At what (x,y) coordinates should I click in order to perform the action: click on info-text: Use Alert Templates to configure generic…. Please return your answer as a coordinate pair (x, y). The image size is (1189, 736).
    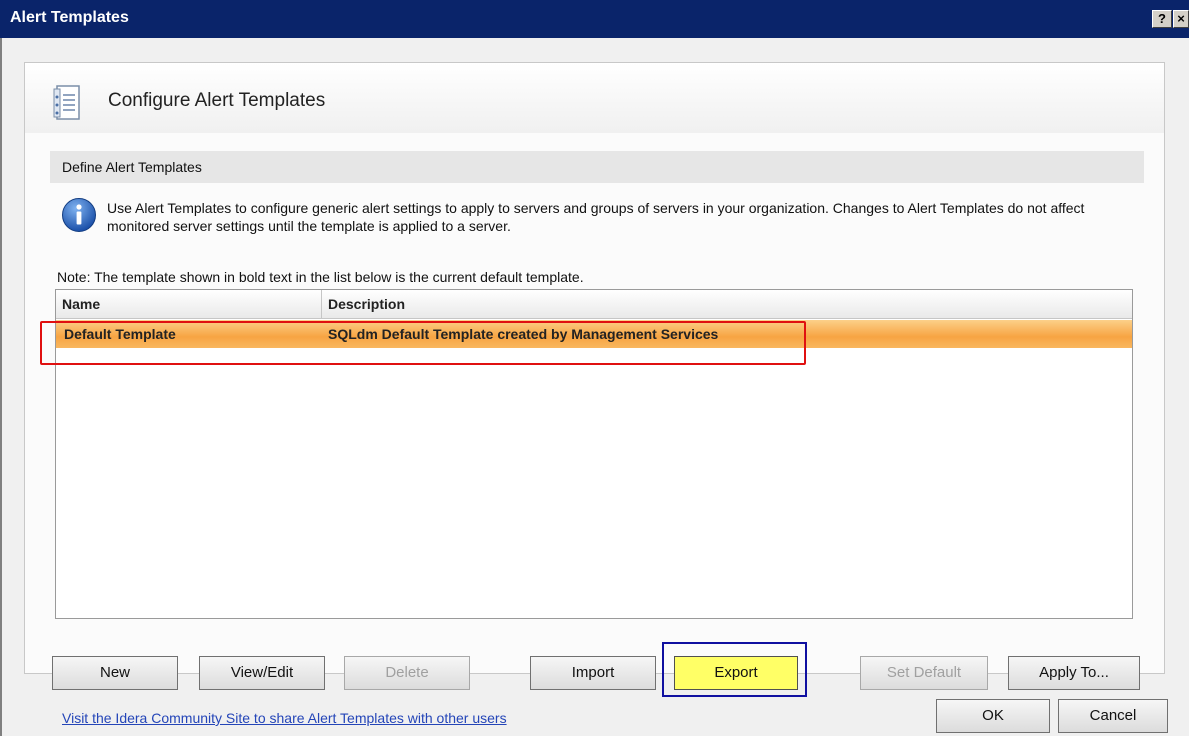
    Looking at the image, I should click on (596, 217).